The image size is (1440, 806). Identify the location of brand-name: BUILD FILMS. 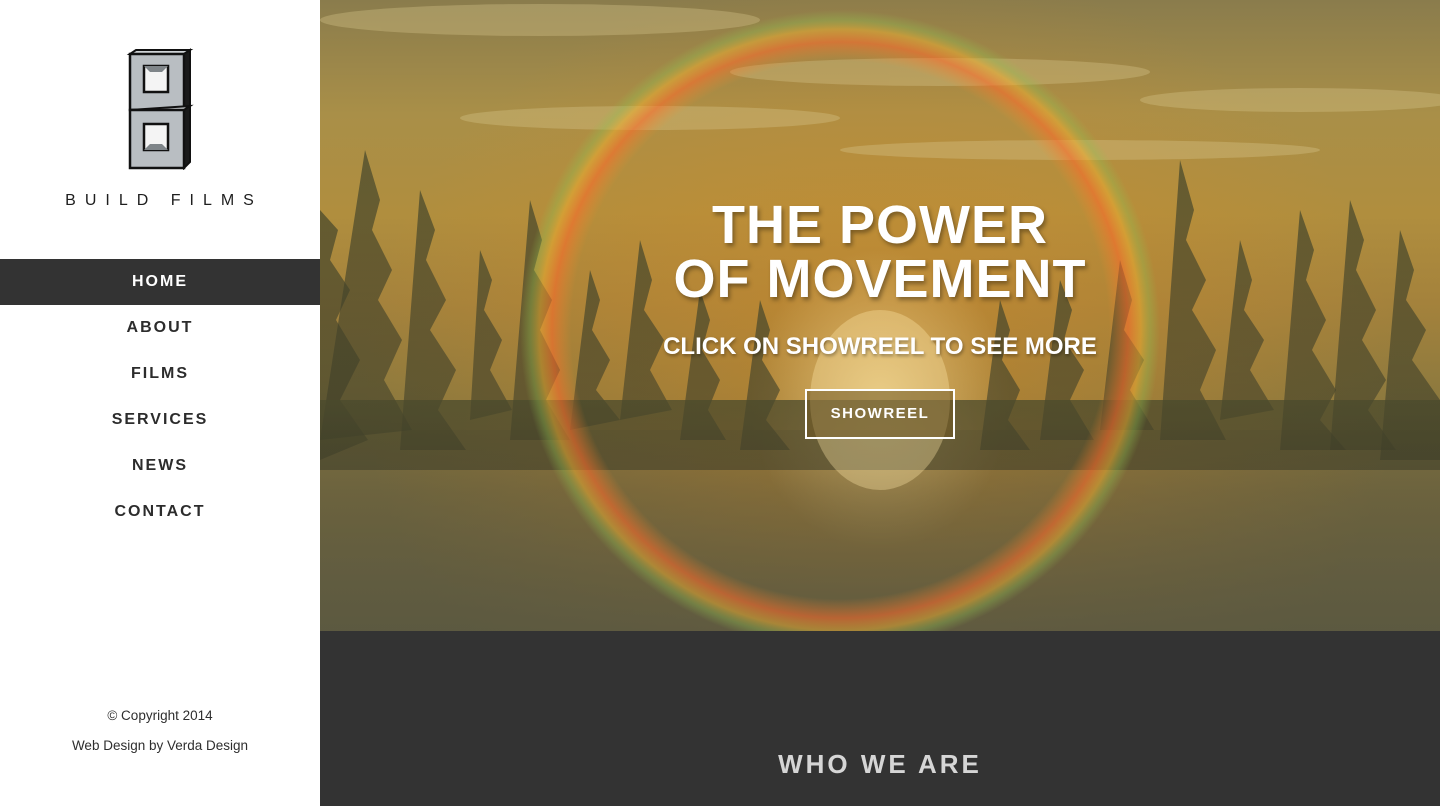
(164, 200).